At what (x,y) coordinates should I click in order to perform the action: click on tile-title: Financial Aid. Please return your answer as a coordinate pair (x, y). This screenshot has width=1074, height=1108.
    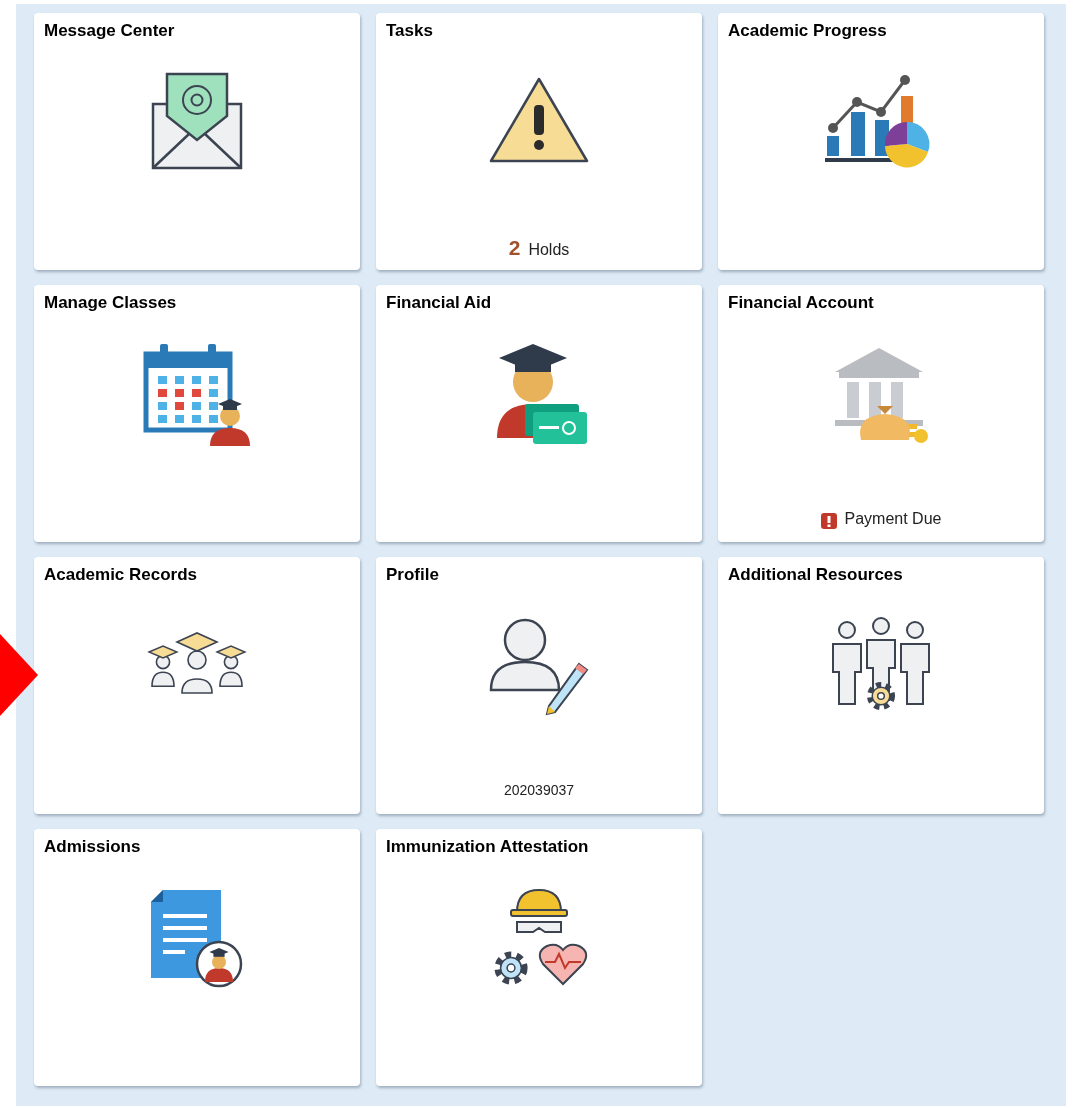
    Looking at the image, I should click on (439, 303).